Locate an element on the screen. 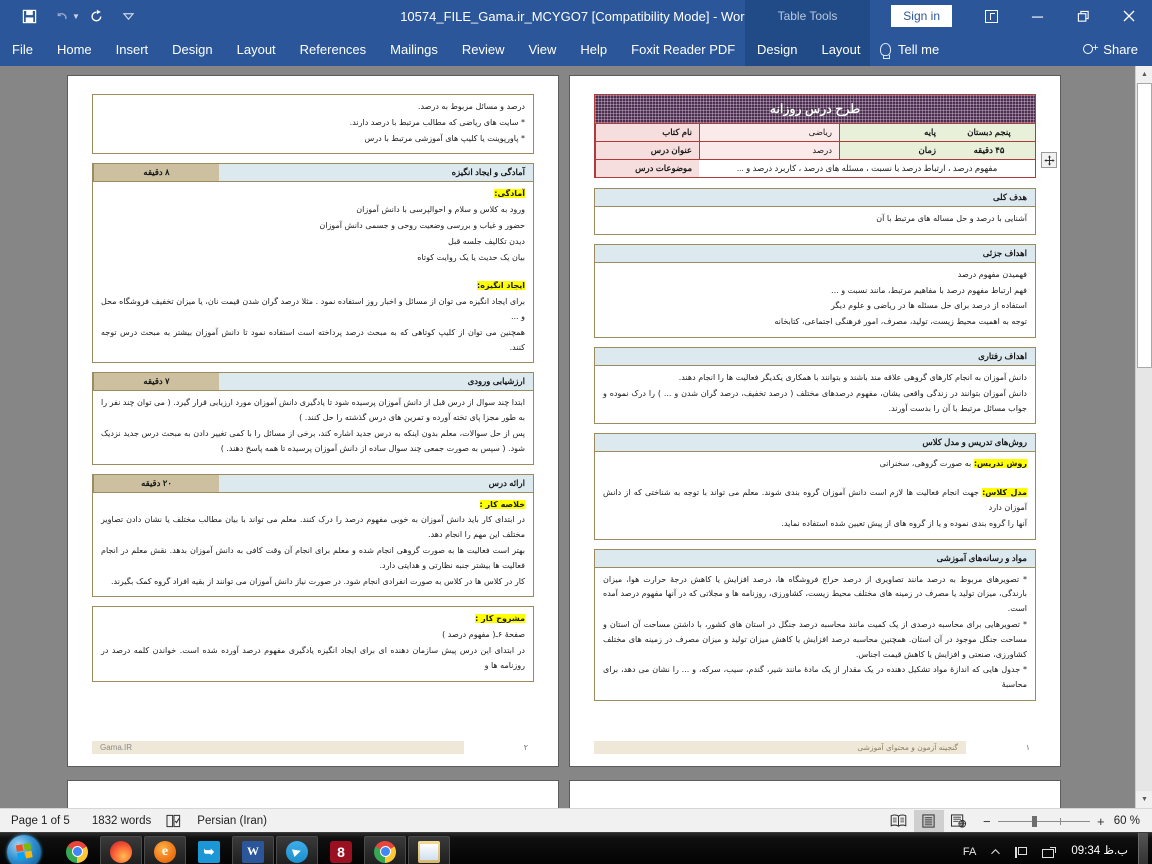 This screenshot has width=1152, height=864. section-header-row: ۸ دقیقه آمادگی و ایجاد انگیزه is located at coordinates (313, 173).